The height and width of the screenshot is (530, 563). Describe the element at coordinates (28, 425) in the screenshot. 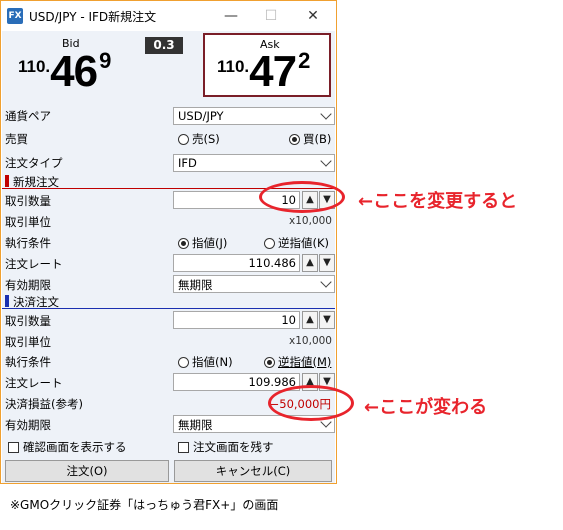

I see `settle-expiry-label: 有効期限` at that location.